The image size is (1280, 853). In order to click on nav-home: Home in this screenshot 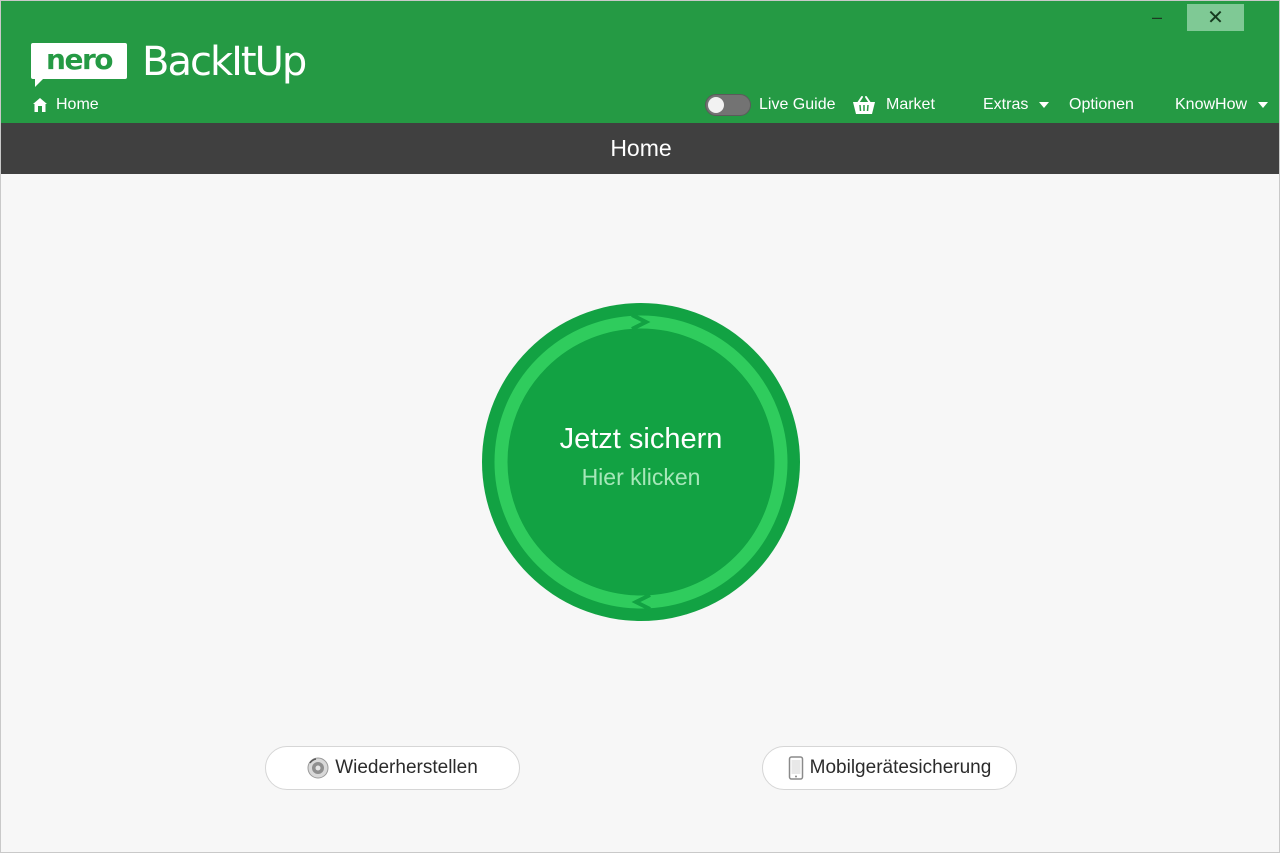, I will do `click(65, 105)`.